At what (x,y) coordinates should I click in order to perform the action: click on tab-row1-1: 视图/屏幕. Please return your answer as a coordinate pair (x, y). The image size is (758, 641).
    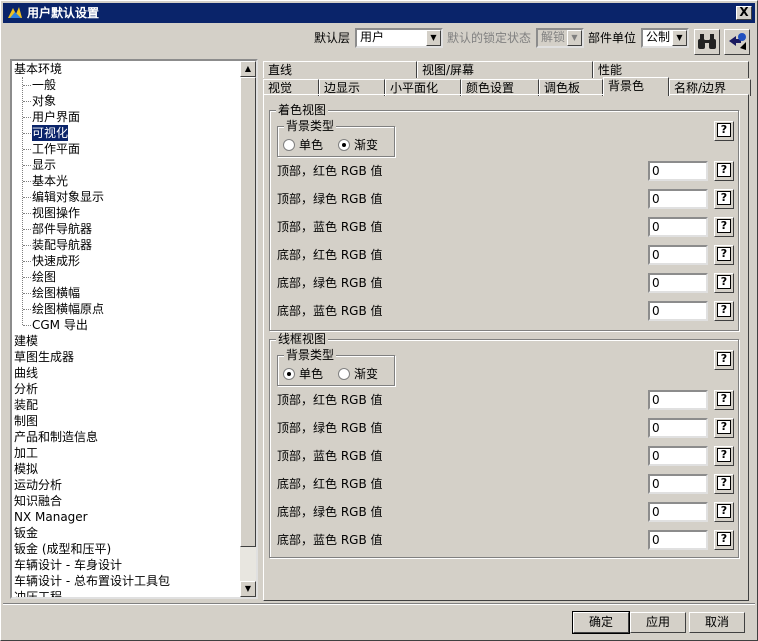
    Looking at the image, I should click on (505, 69).